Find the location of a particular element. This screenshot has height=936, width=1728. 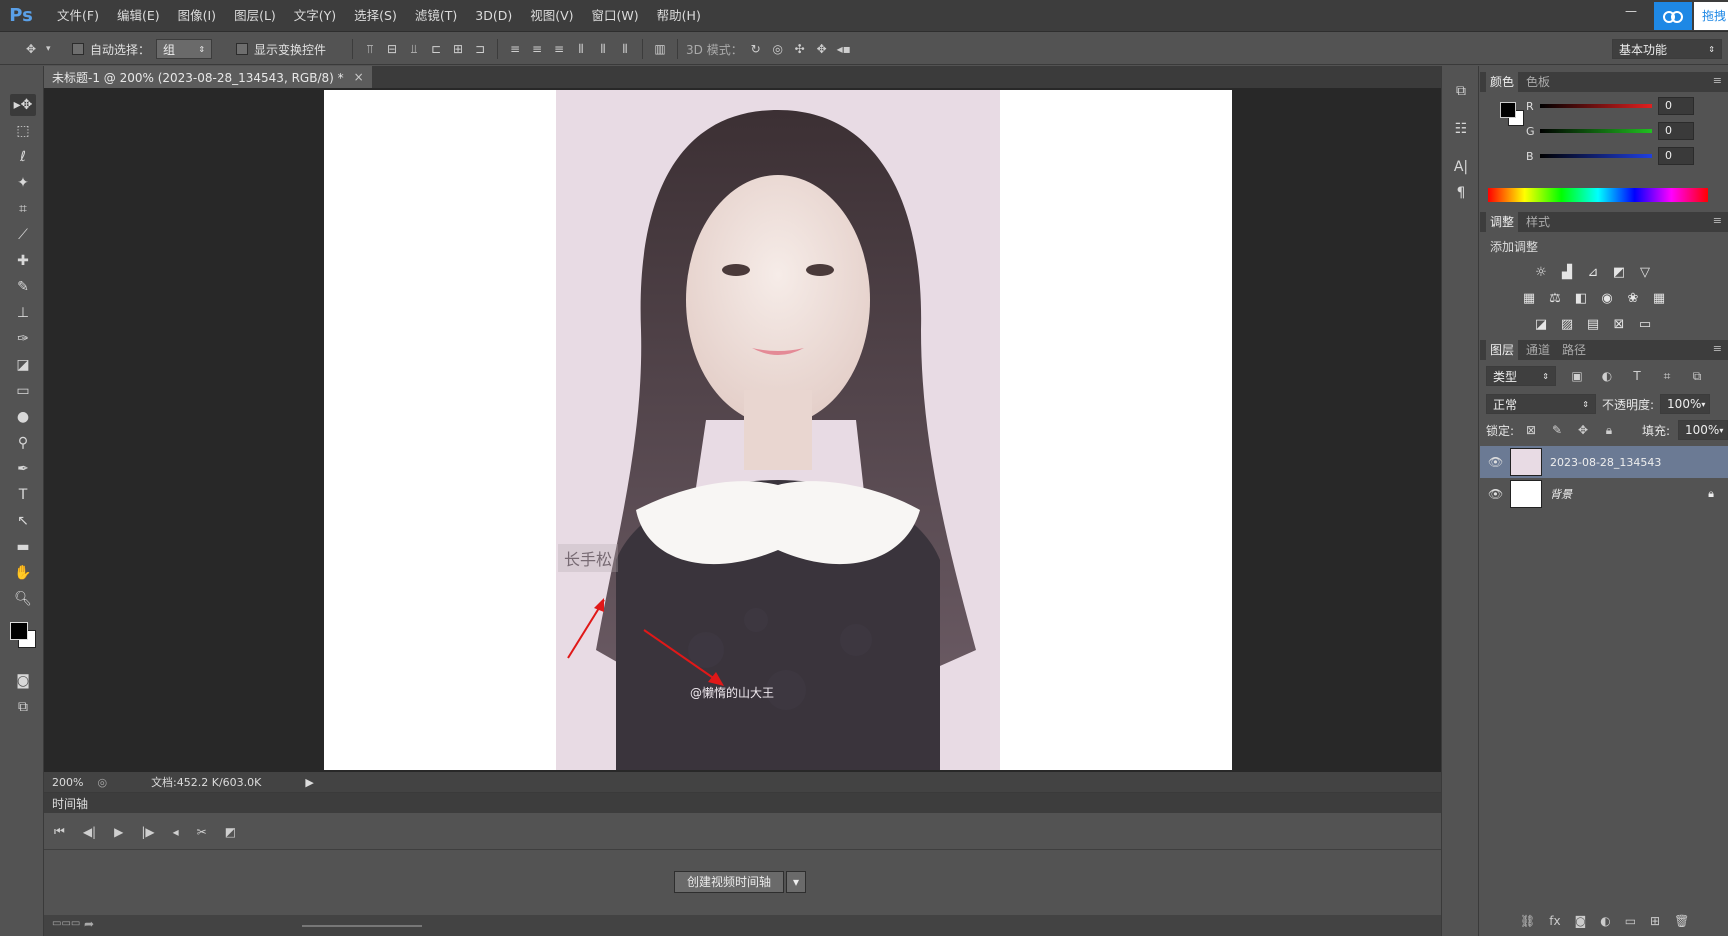

menu-view: 视图(V) is located at coordinates (551, 16).